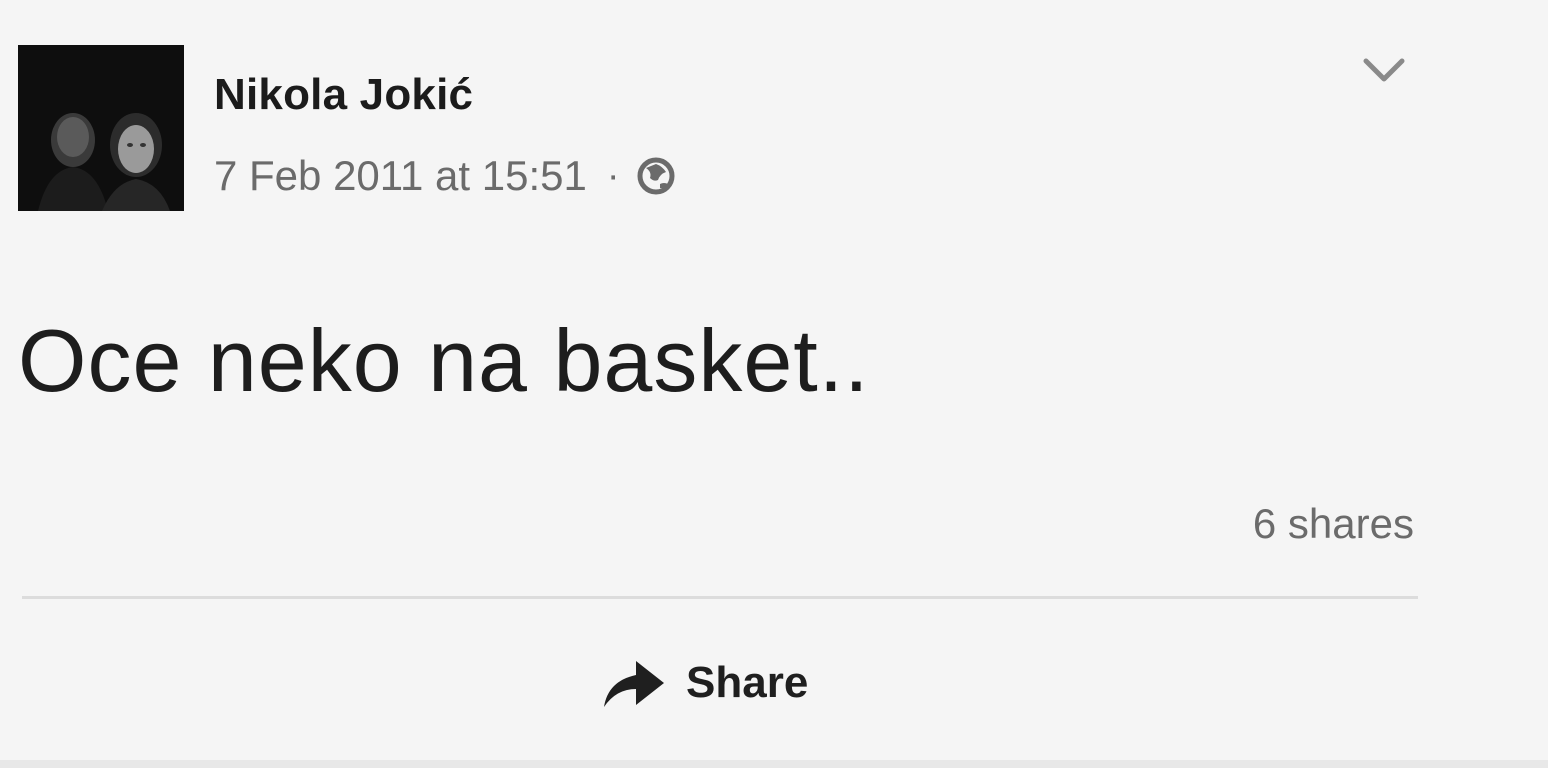 The width and height of the screenshot is (1548, 768). Describe the element at coordinates (1333, 524) in the screenshot. I see `share-count: 6 shares` at that location.